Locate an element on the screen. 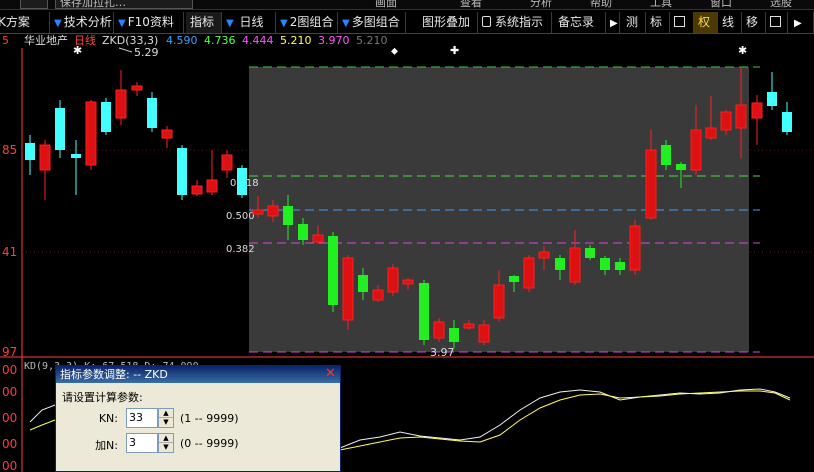 The width and height of the screenshot is (814, 472). diamond-marker-icon: ⬥ is located at coordinates (394, 51).